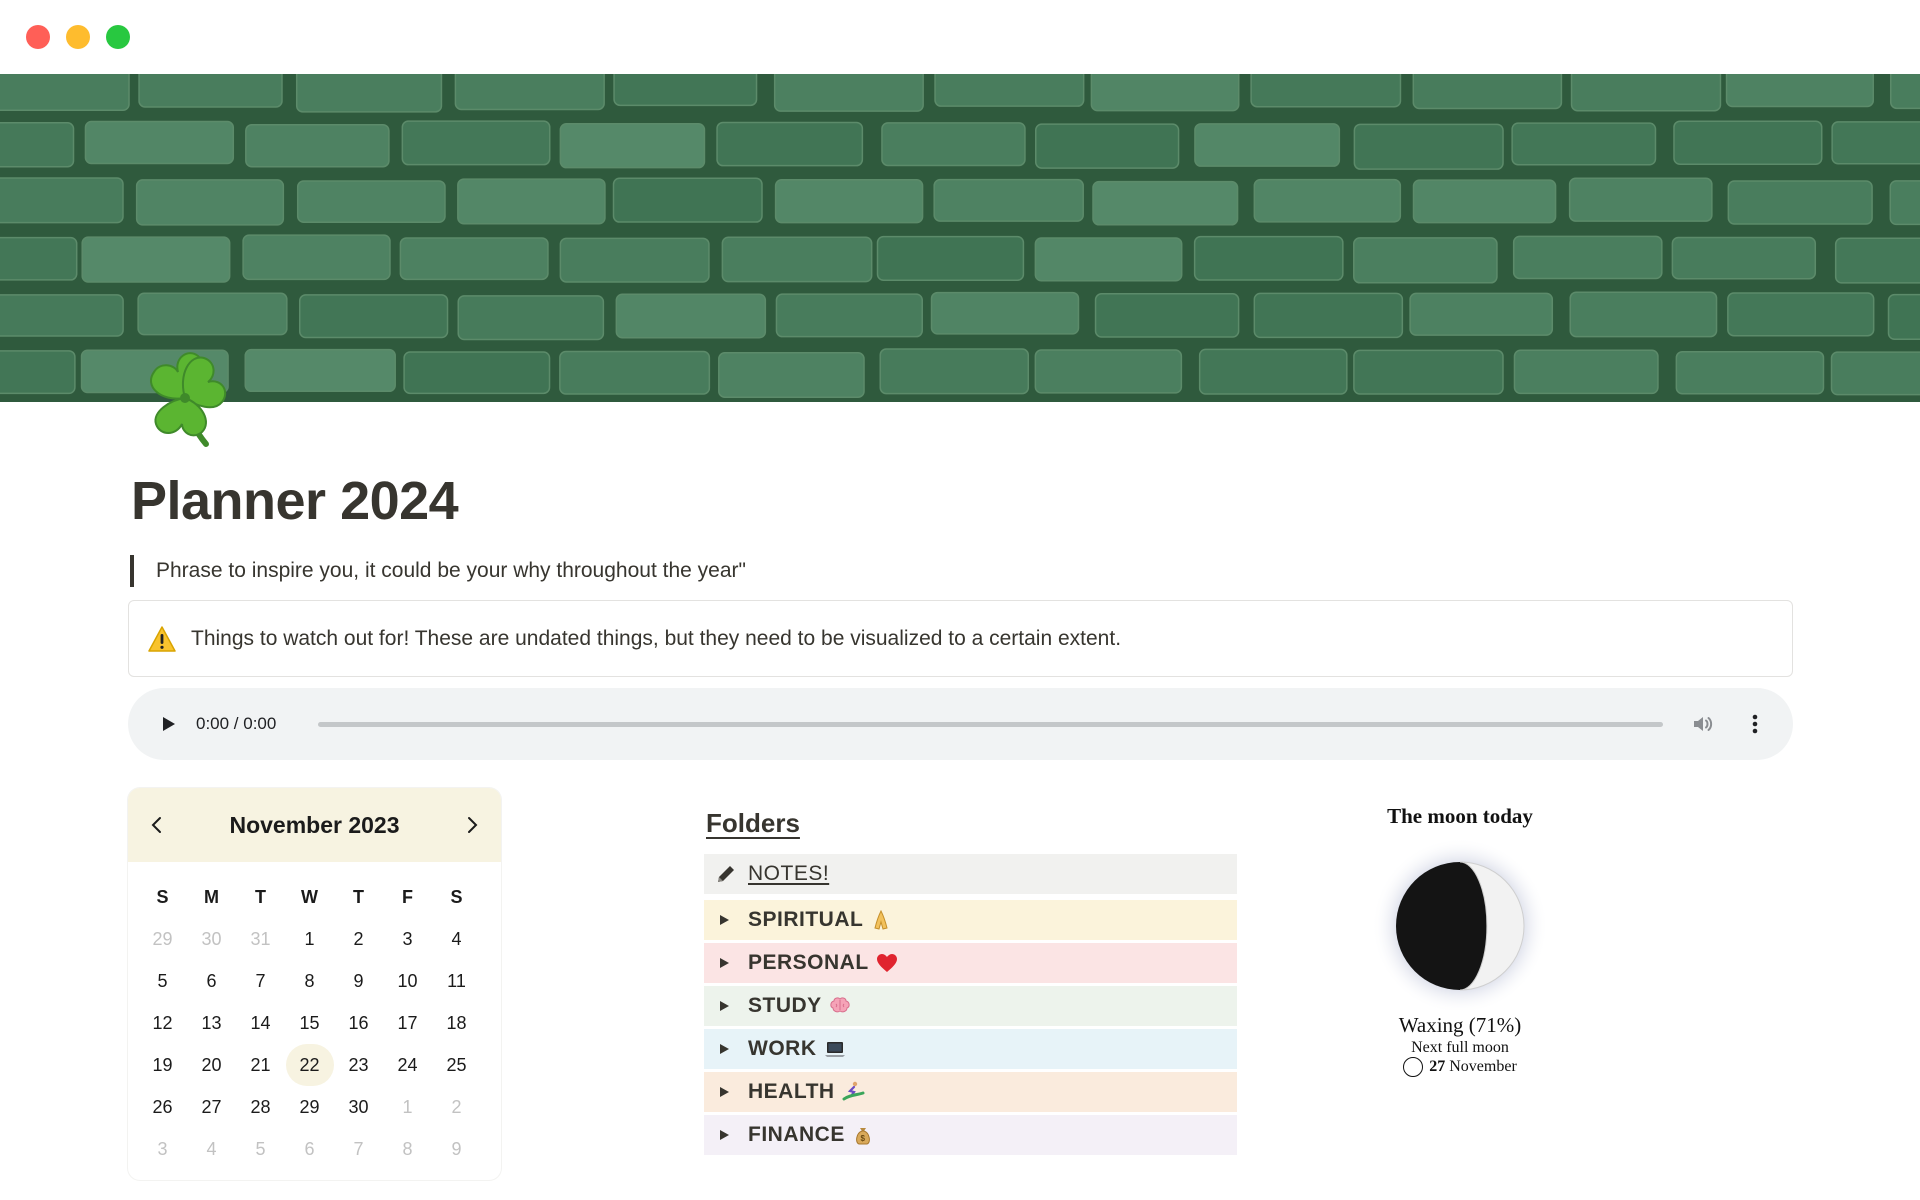  I want to click on calendar-day: 26, so click(162, 1107).